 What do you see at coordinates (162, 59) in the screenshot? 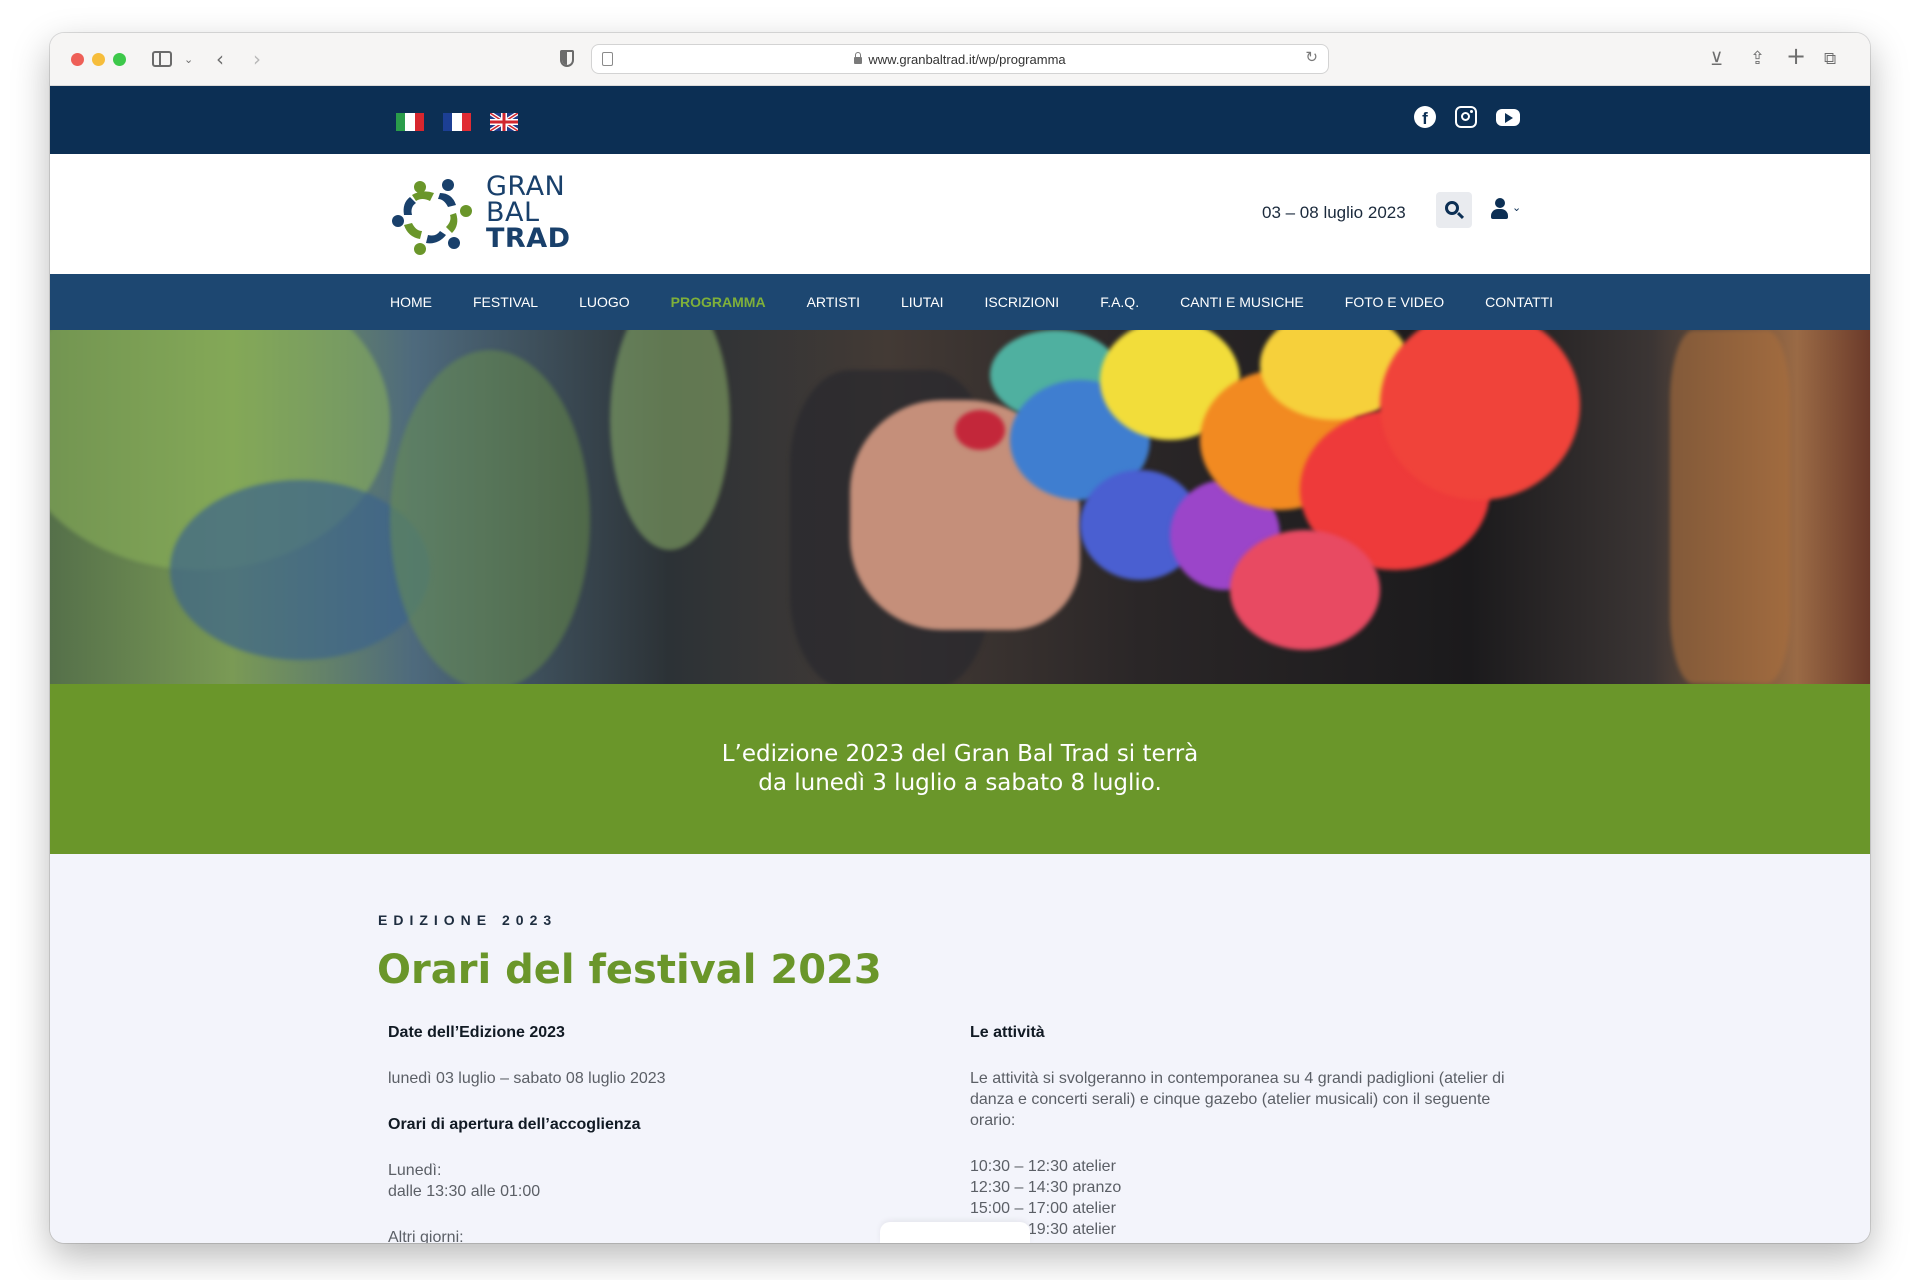
I see `sidebar-toggle-icon` at bounding box center [162, 59].